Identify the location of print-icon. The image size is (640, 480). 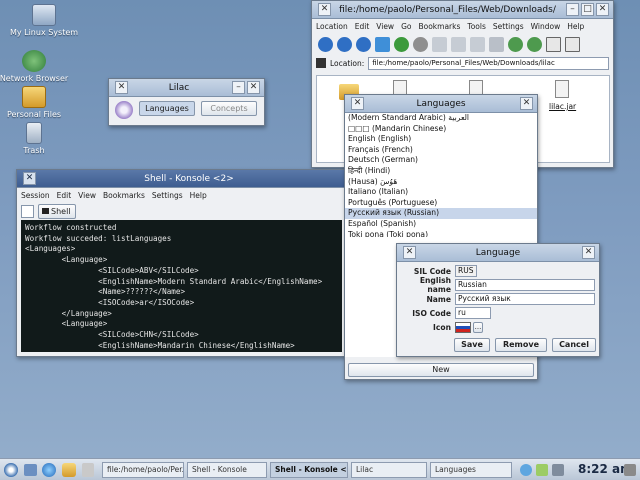
(496, 44).